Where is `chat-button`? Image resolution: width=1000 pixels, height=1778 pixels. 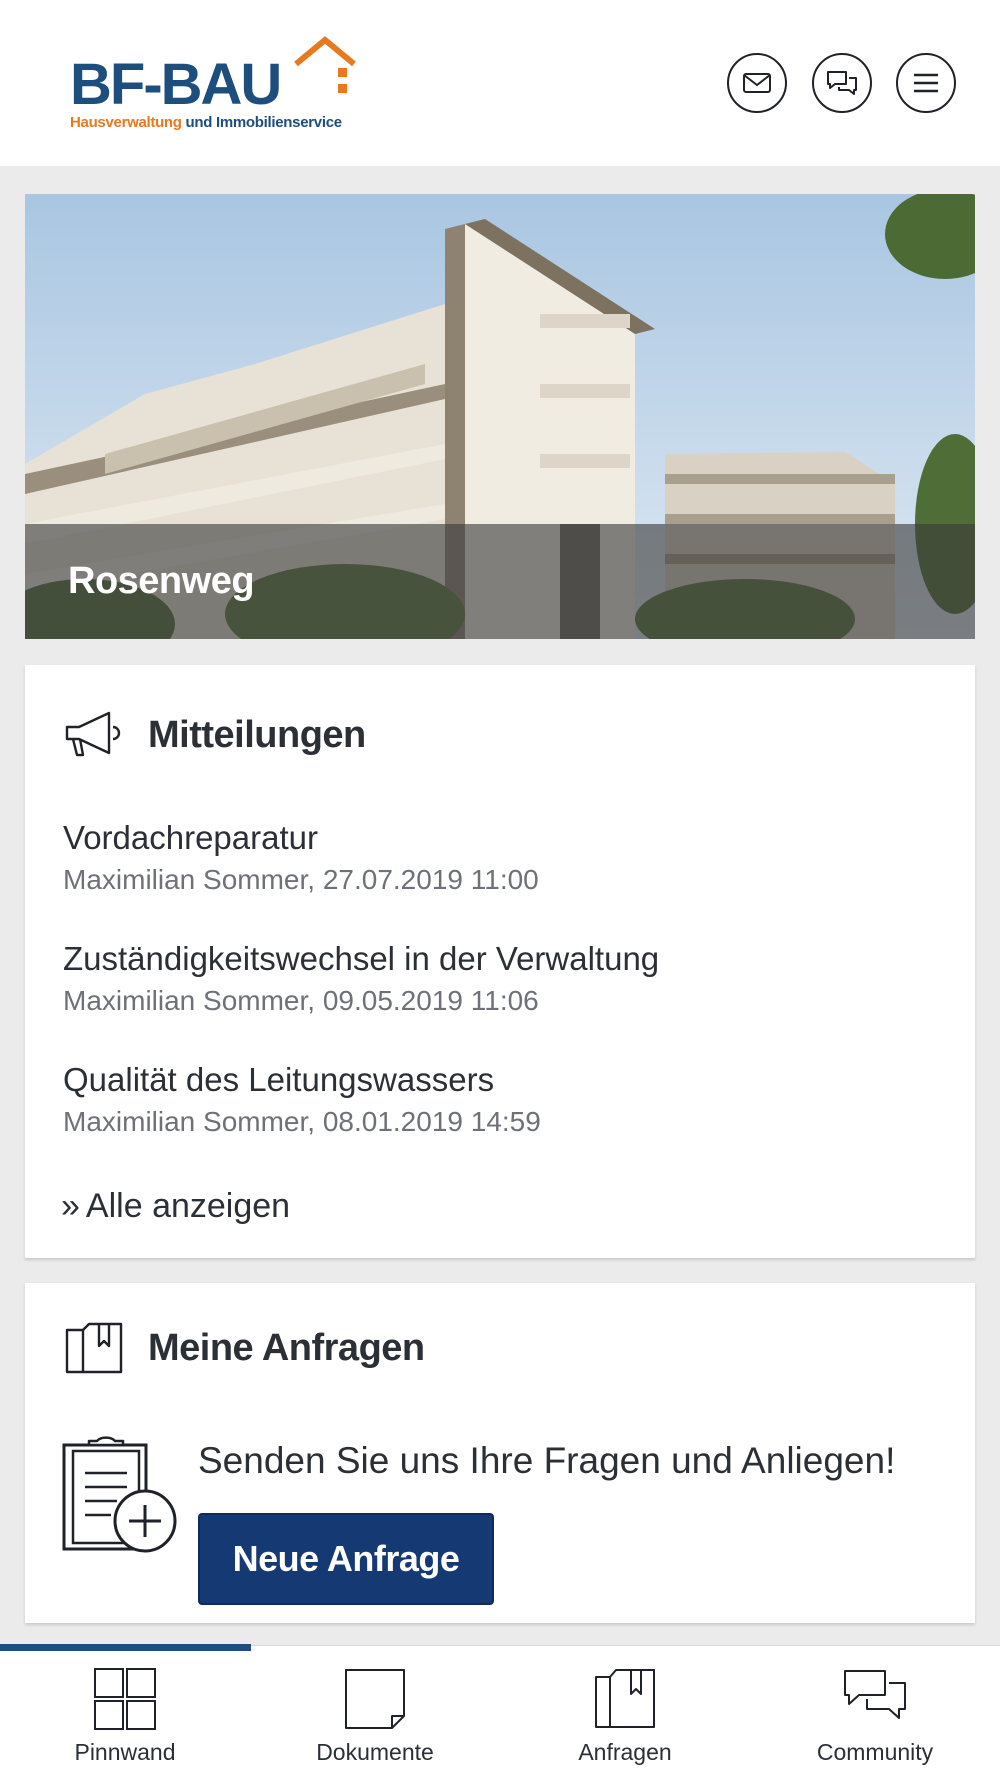 chat-button is located at coordinates (842, 83).